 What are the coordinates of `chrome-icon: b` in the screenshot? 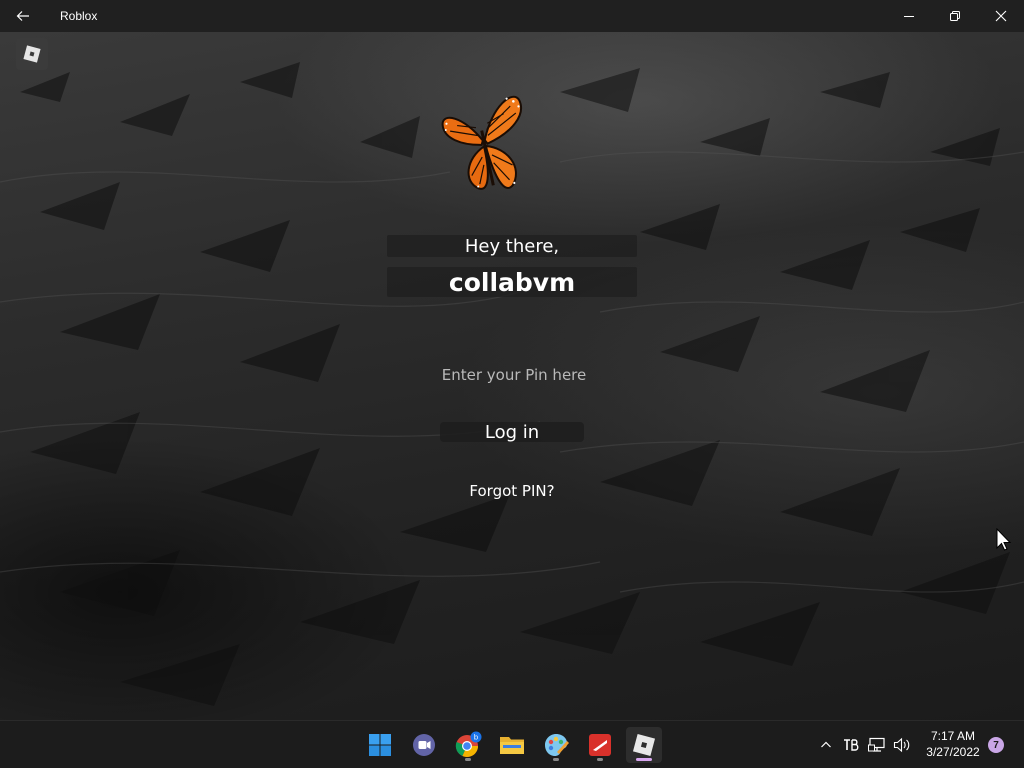 It's located at (468, 744).